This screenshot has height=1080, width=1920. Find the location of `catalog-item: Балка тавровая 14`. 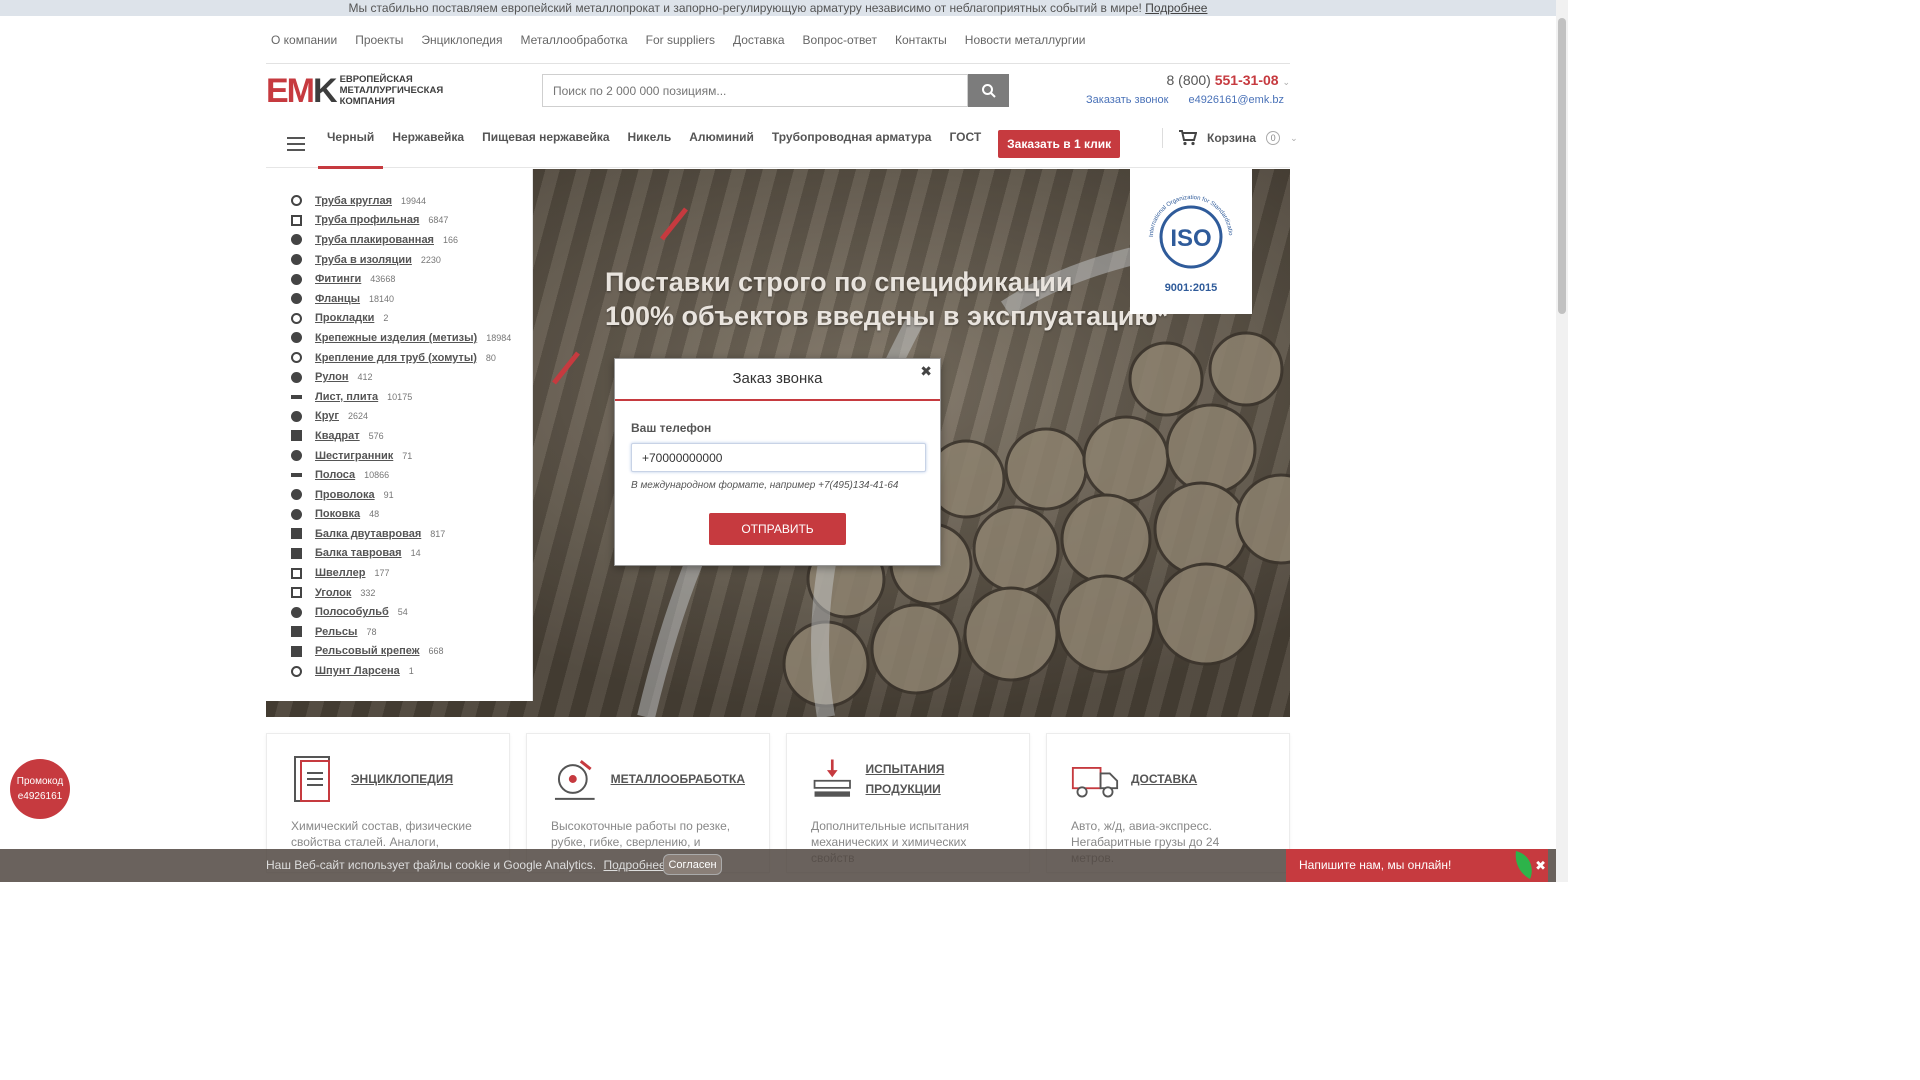

catalog-item: Балка тавровая 14 is located at coordinates (399, 554).